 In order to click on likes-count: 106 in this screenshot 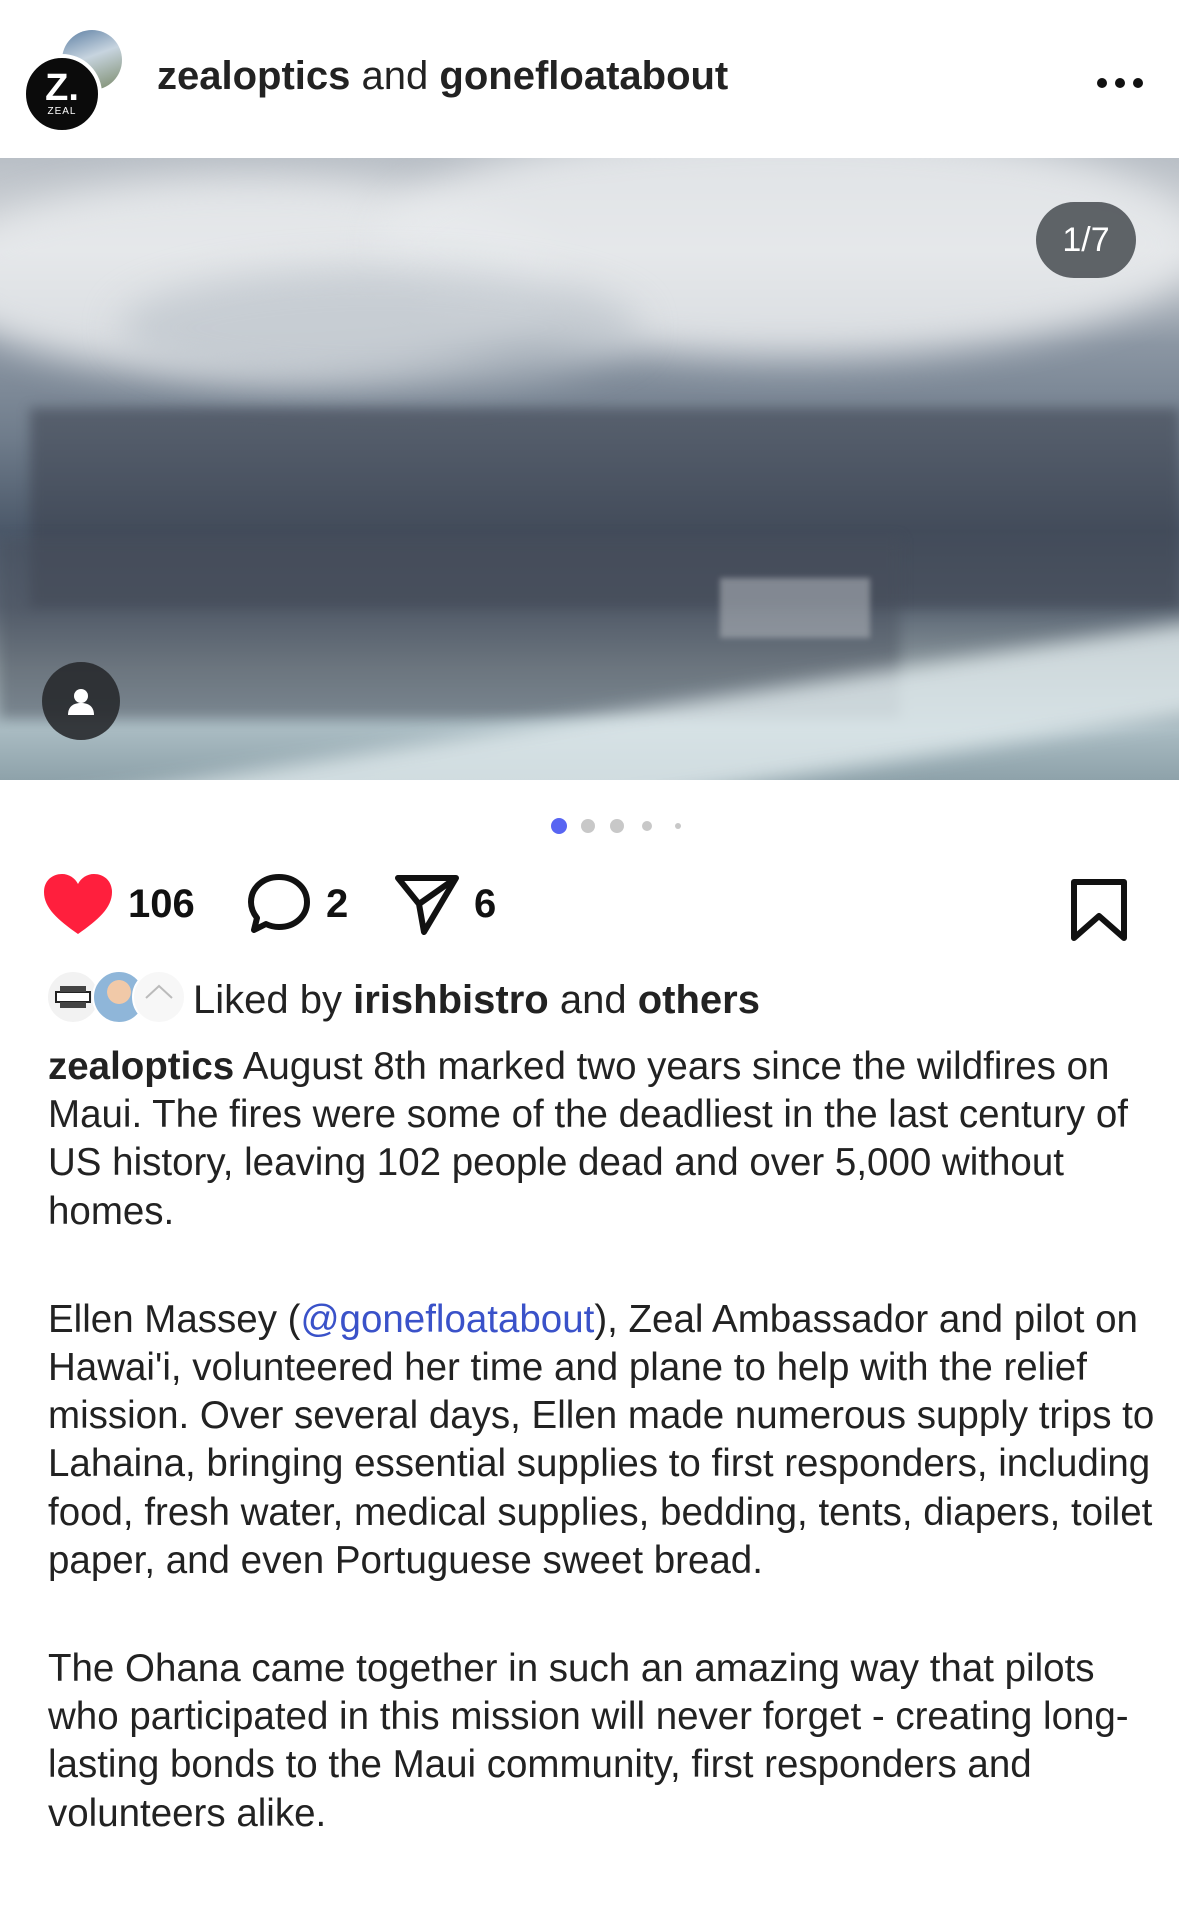, I will do `click(161, 903)`.